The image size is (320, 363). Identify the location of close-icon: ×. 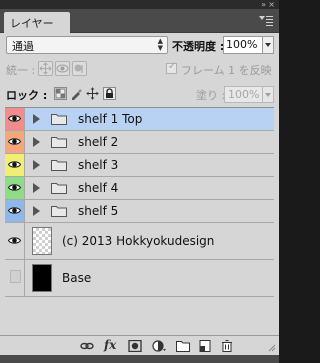
(271, 4).